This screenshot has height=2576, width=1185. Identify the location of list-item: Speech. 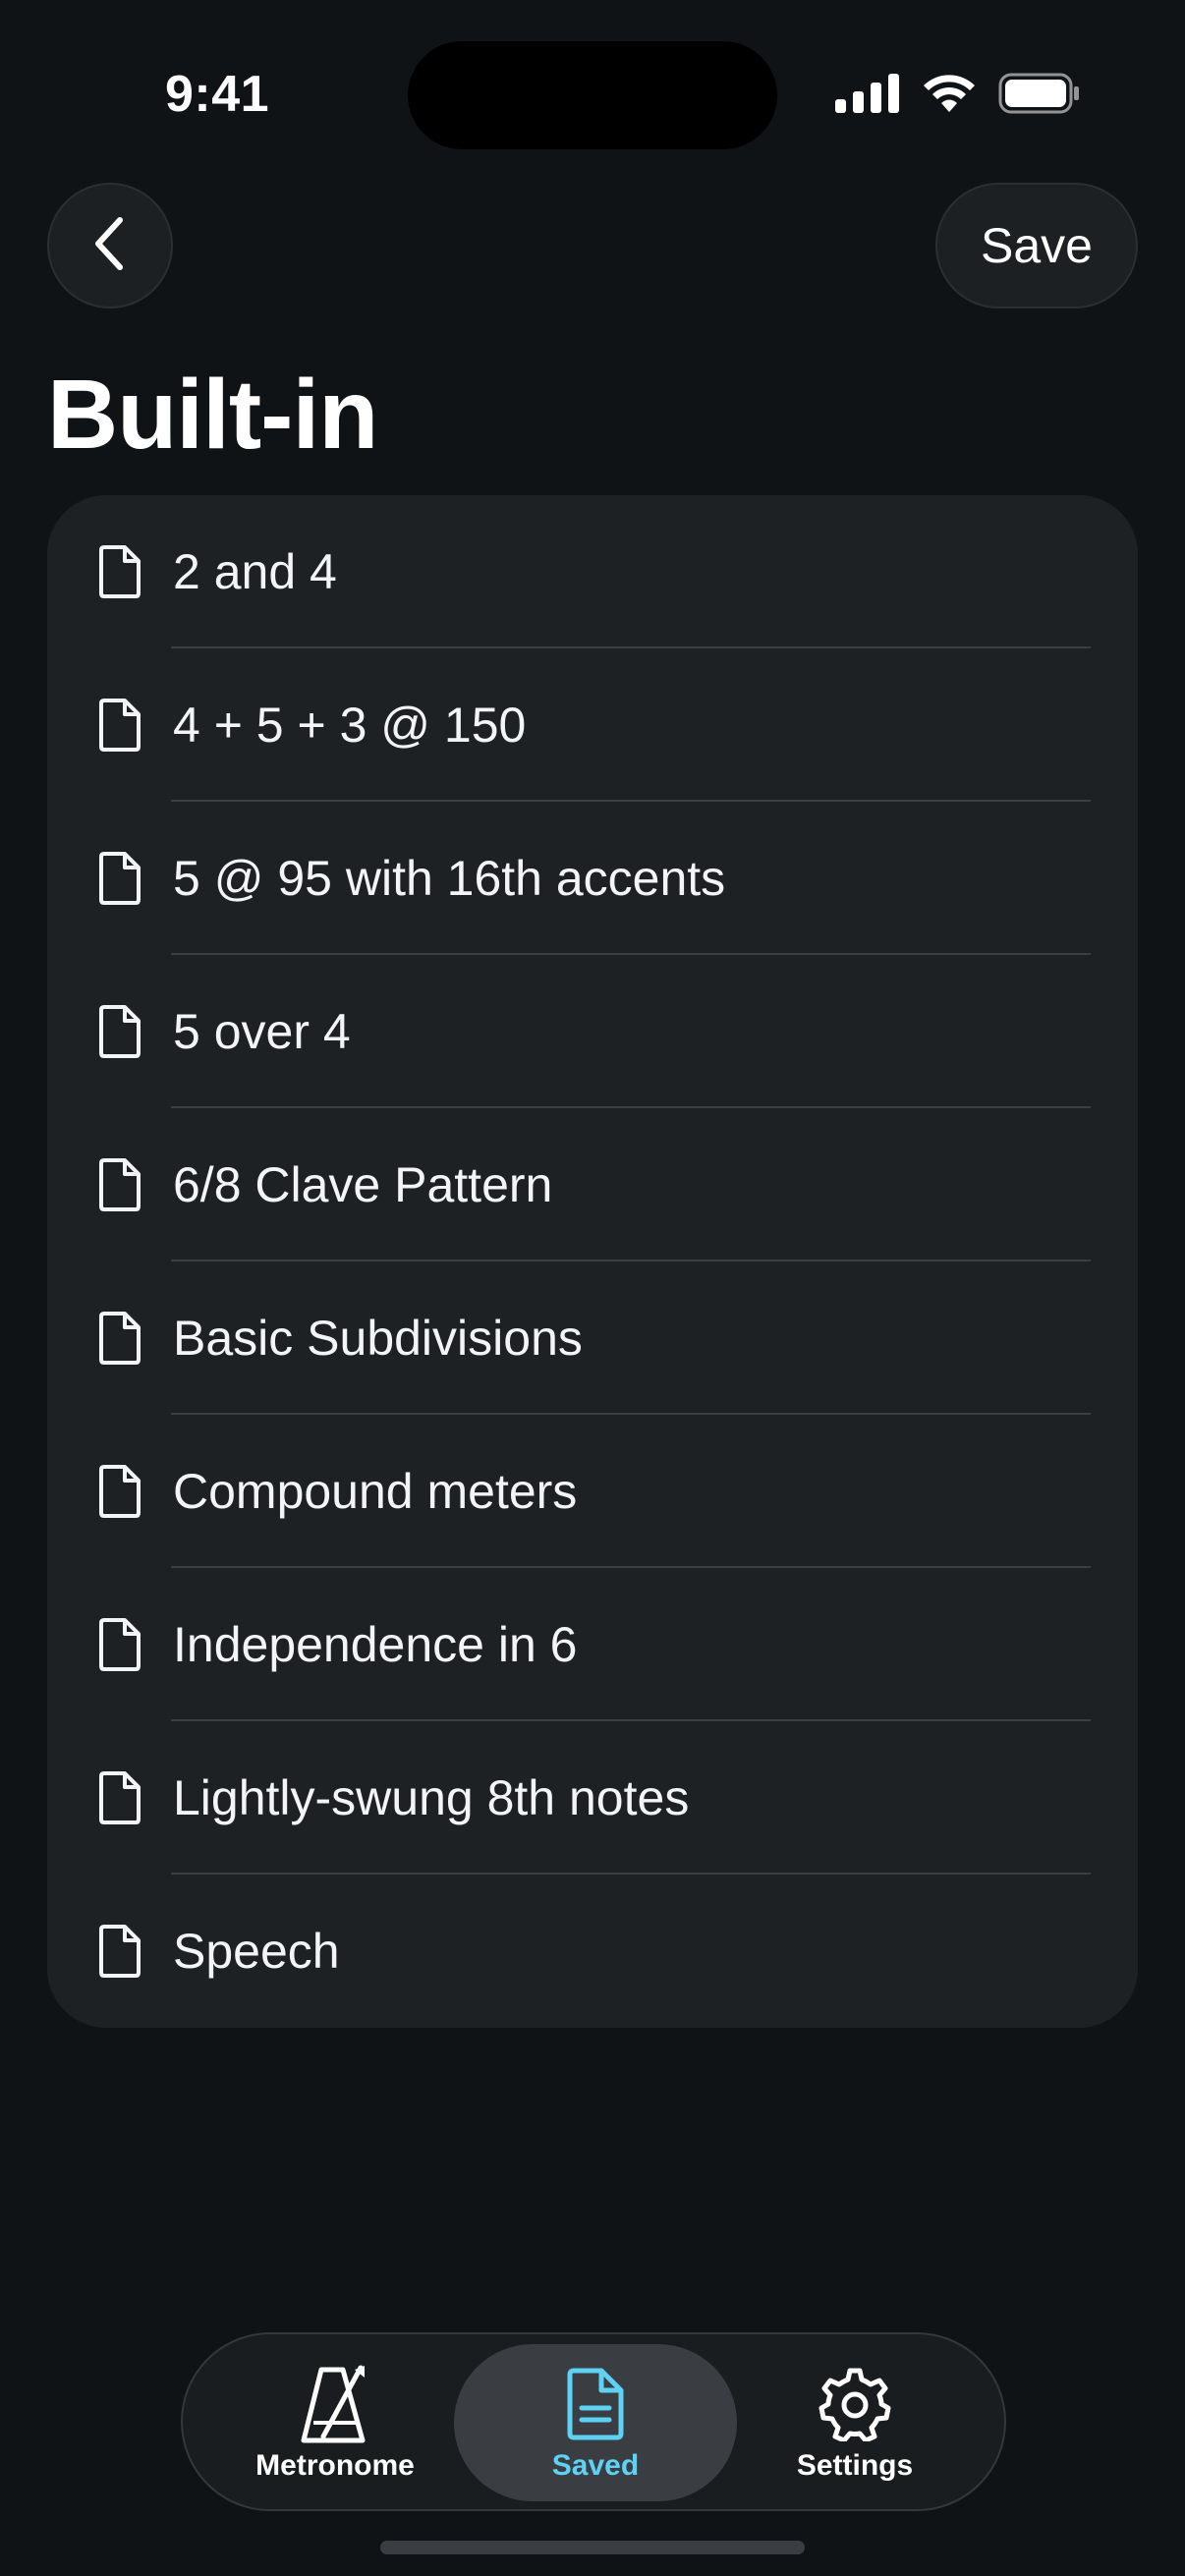
(592, 1951).